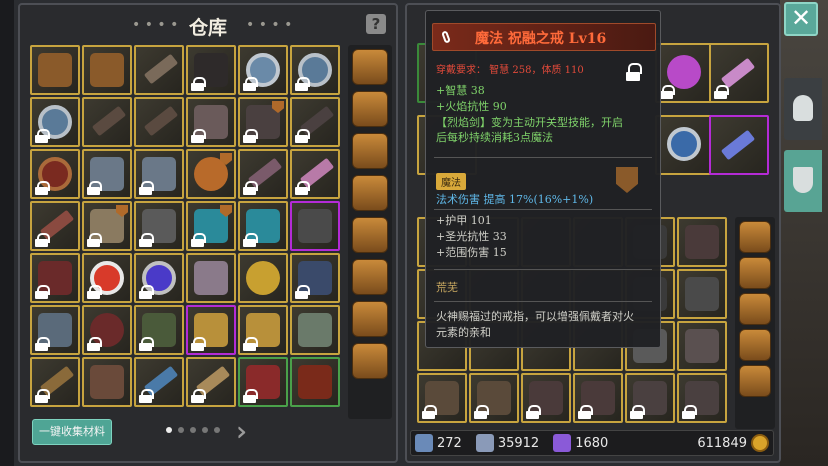  What do you see at coordinates (376, 24) in the screenshot?
I see `help-button: ?` at bounding box center [376, 24].